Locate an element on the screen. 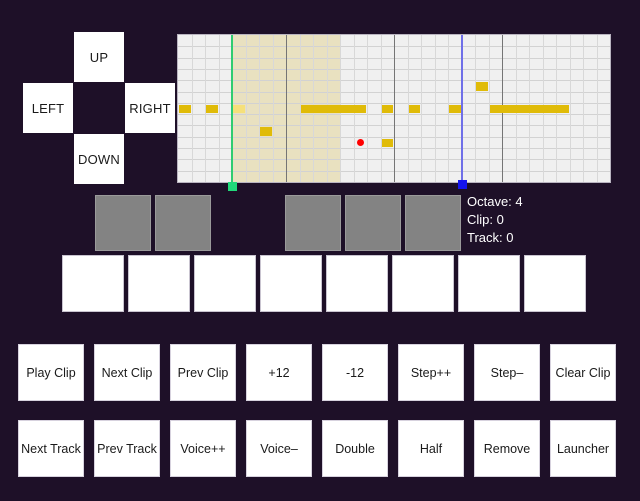 The height and width of the screenshot is (501, 640). loop-start-marker is located at coordinates (232, 186).